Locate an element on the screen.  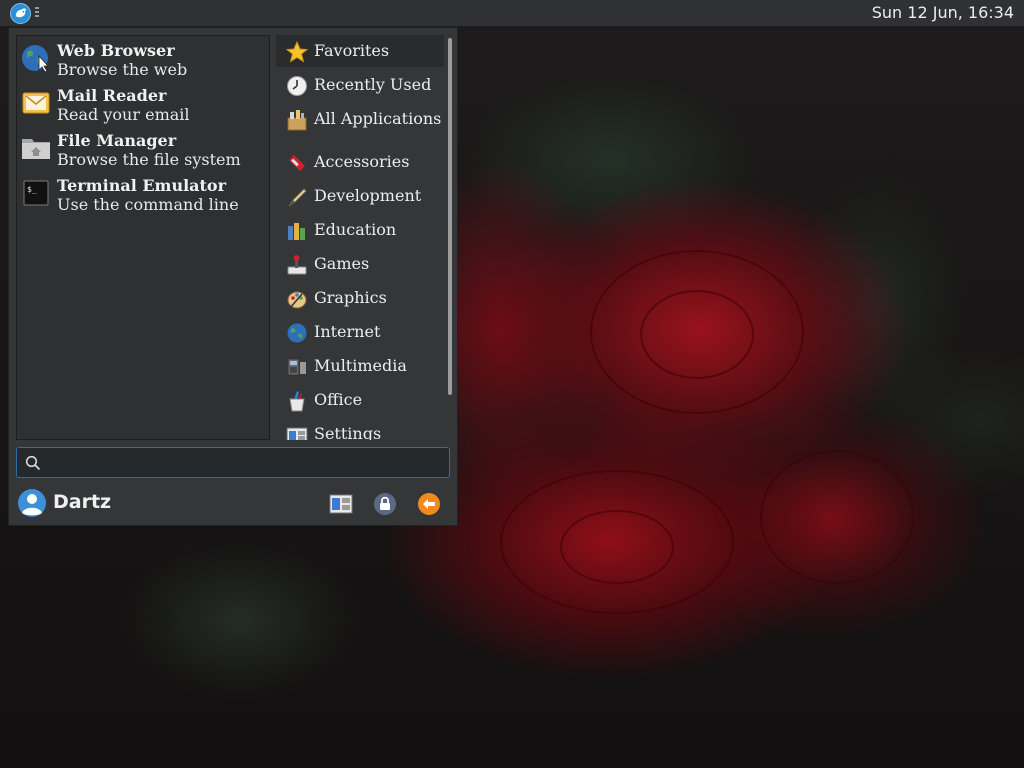
clock-icon is located at coordinates (297, 86).